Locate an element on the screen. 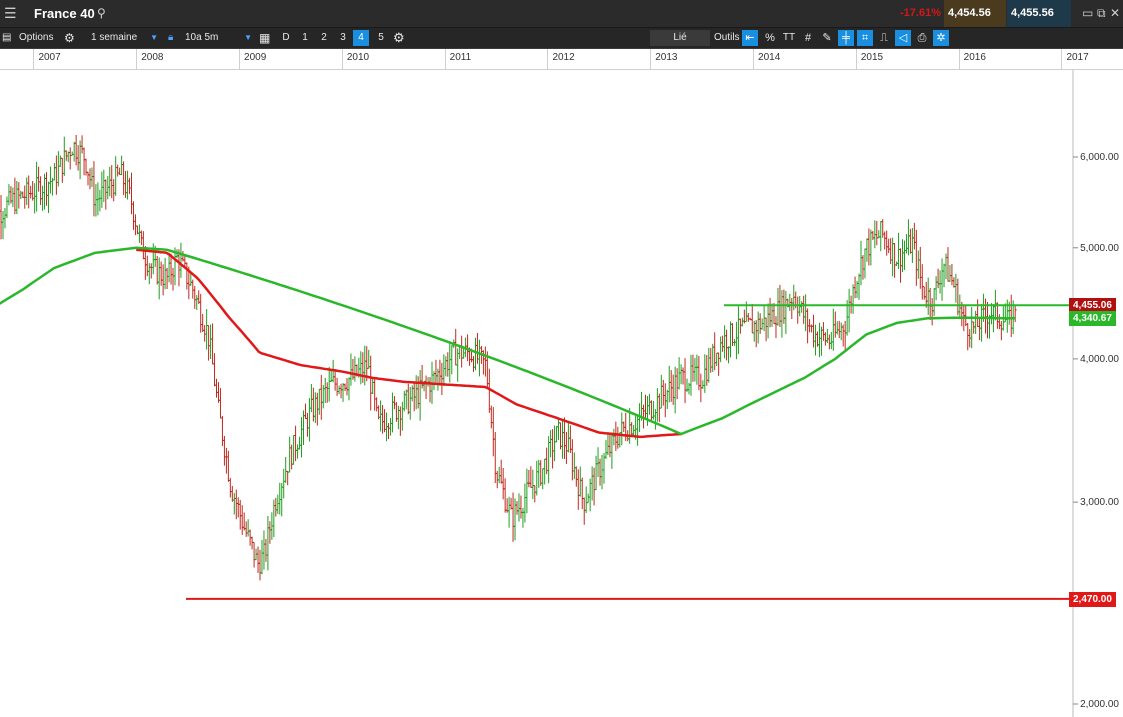 The image size is (1123, 717). period-4: 4 is located at coordinates (361, 38).